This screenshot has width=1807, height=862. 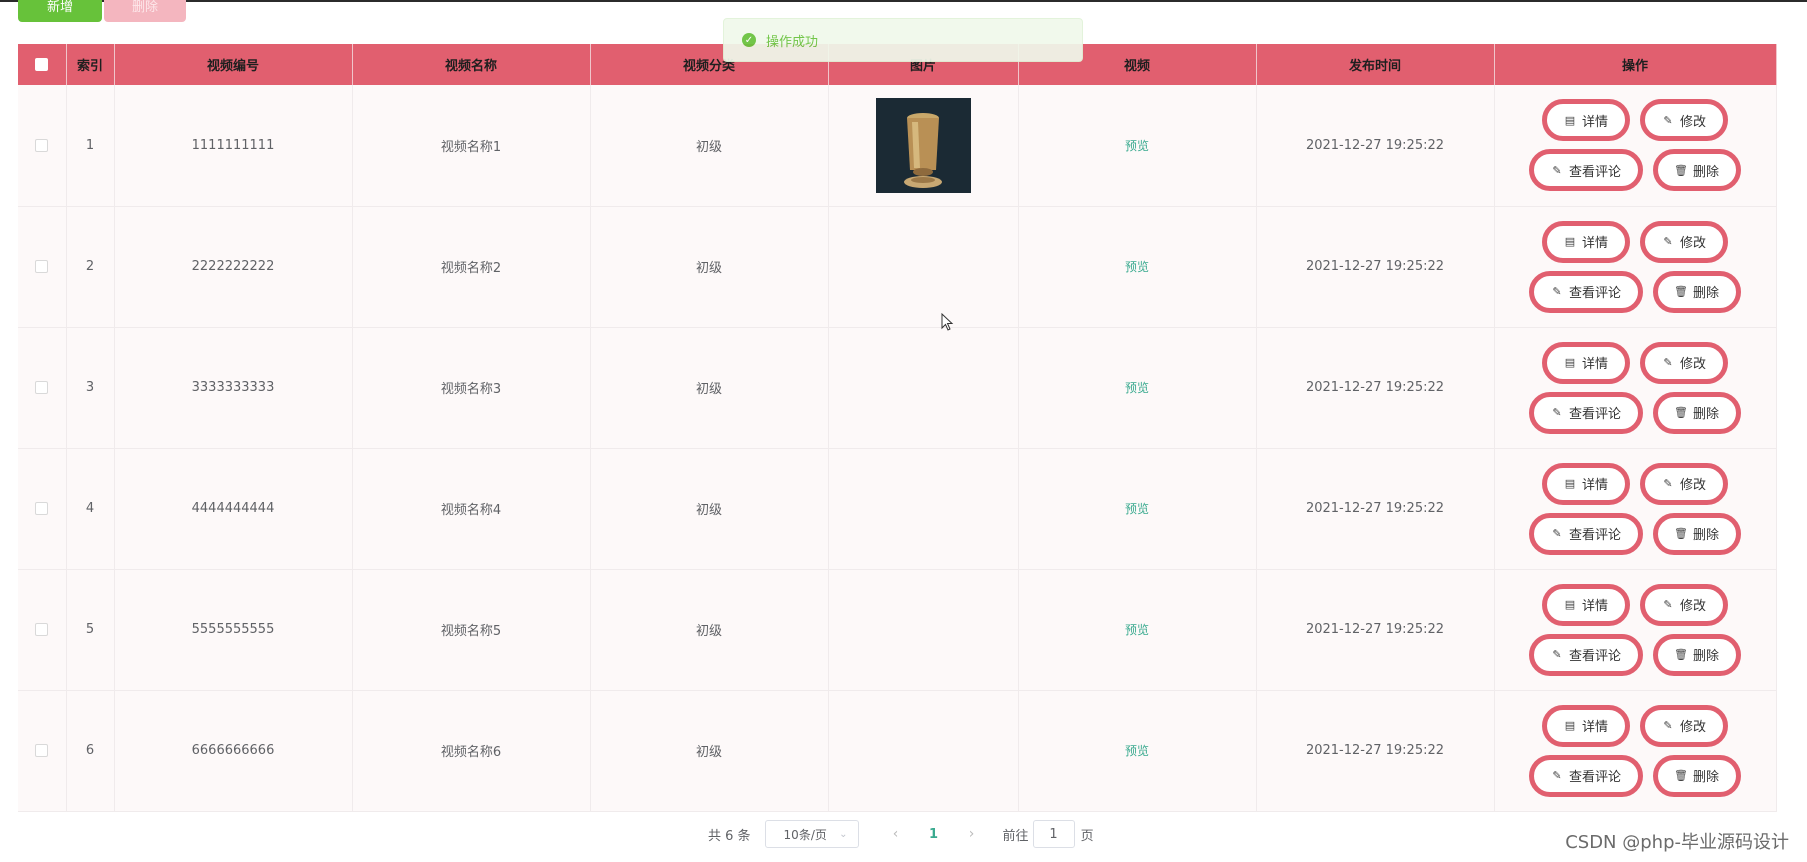 I want to click on select-all-cell, so click(x=42, y=64).